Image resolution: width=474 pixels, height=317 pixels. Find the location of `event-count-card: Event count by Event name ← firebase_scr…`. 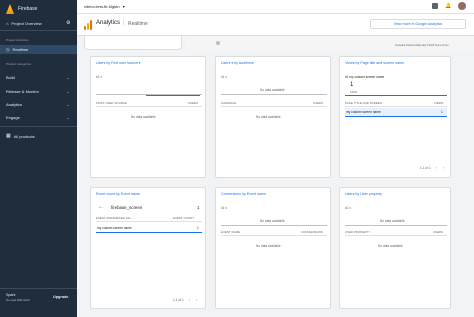

event-count-card: Event count by Event name ← firebase_scr… is located at coordinates (148, 248).